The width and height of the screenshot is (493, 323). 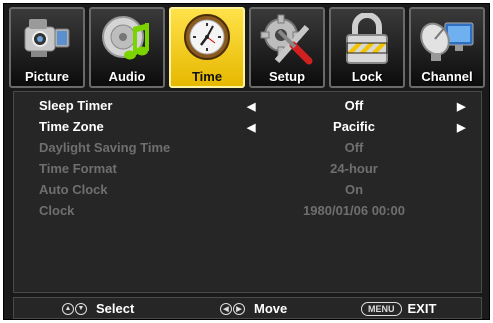 I want to click on setting-row-time-format: Time Format 24-hour, so click(x=247, y=169).